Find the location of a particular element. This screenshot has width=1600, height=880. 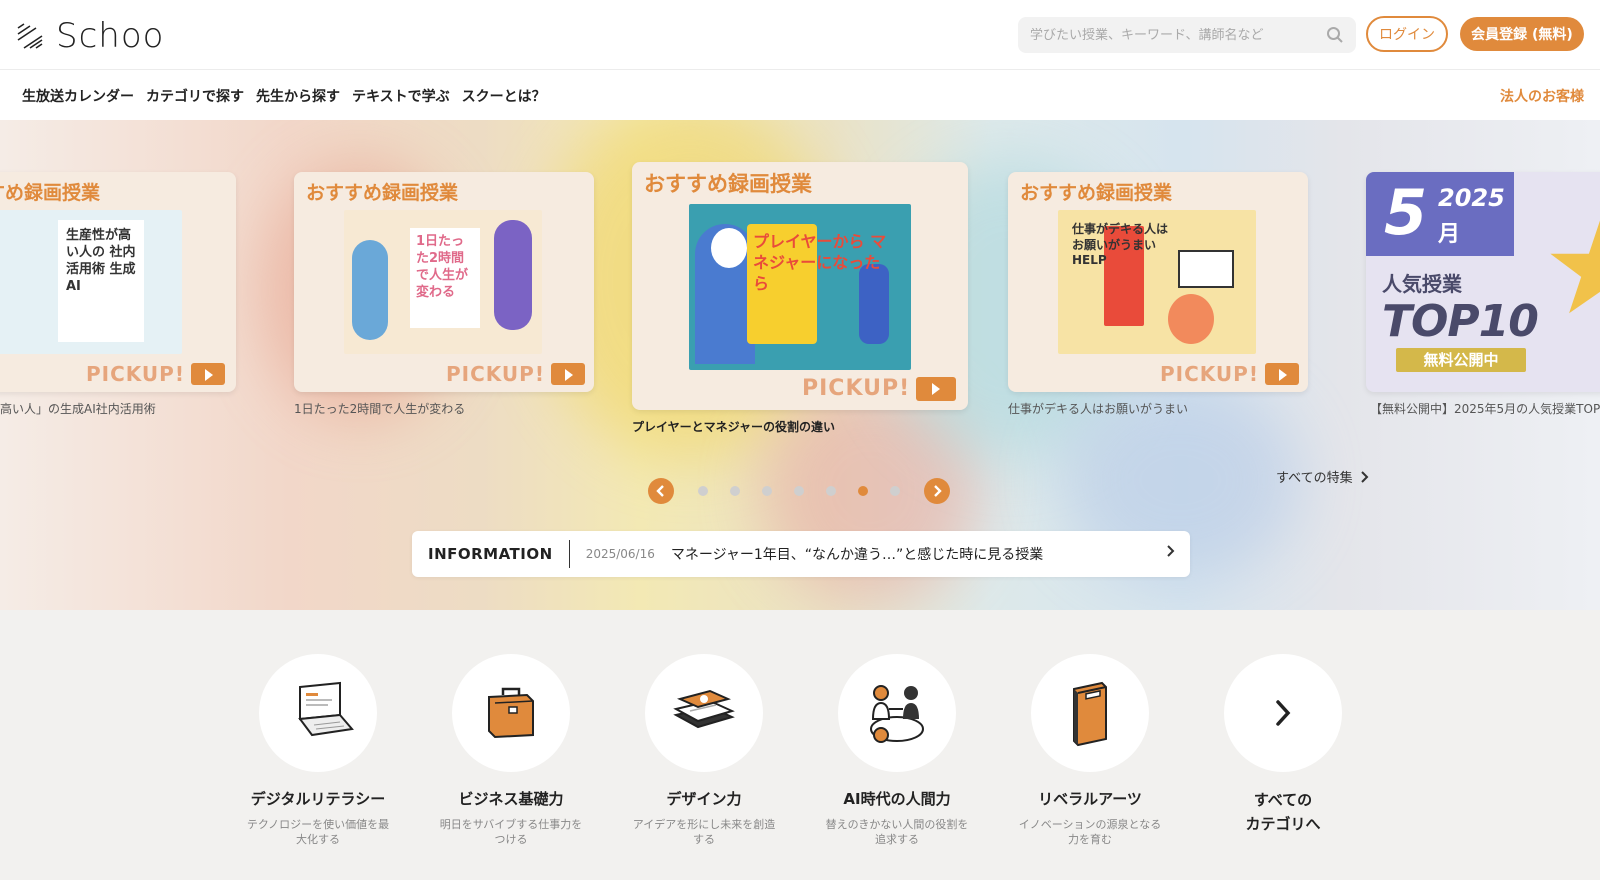

category-ai-human: AI時代の人間力 替えのきかない人間の役割を追求する is located at coordinates (897, 751).